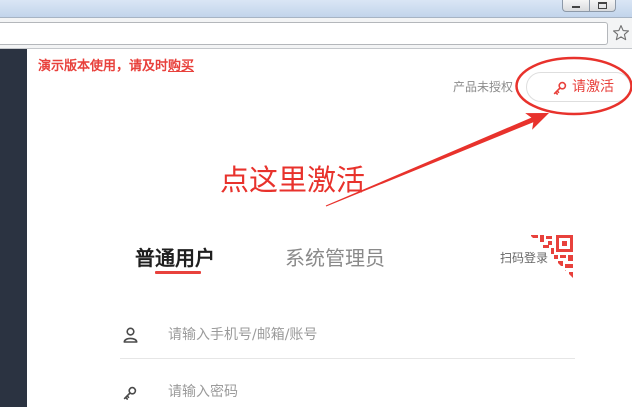  I want to click on address-bar, so click(304, 33).